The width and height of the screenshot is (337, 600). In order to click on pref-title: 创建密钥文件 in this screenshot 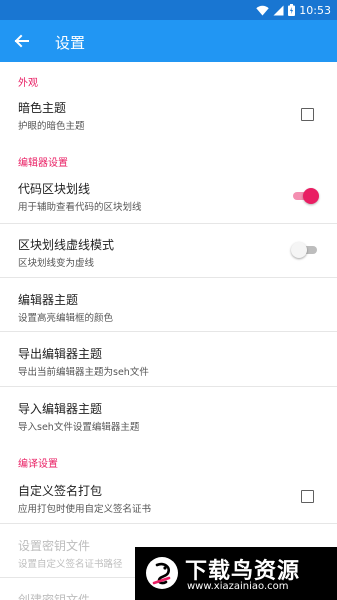, I will do `click(54, 596)`.